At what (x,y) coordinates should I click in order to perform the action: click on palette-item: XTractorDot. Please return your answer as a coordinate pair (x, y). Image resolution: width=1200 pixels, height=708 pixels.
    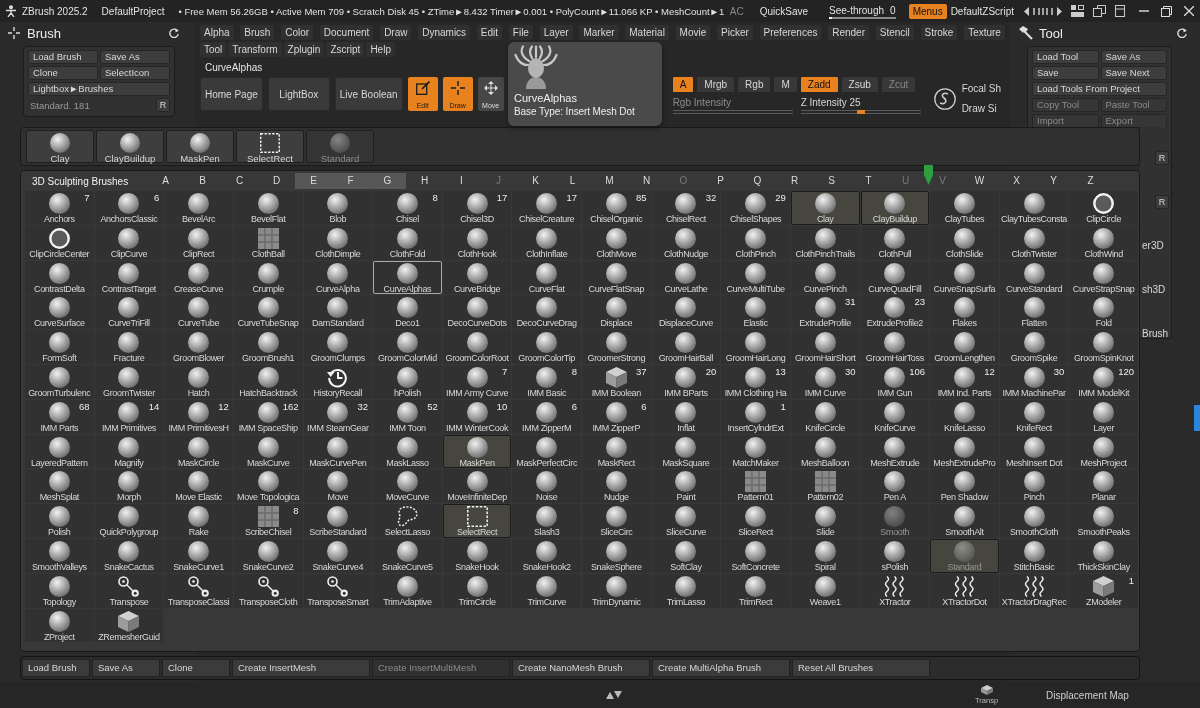
    Looking at the image, I should click on (964, 590).